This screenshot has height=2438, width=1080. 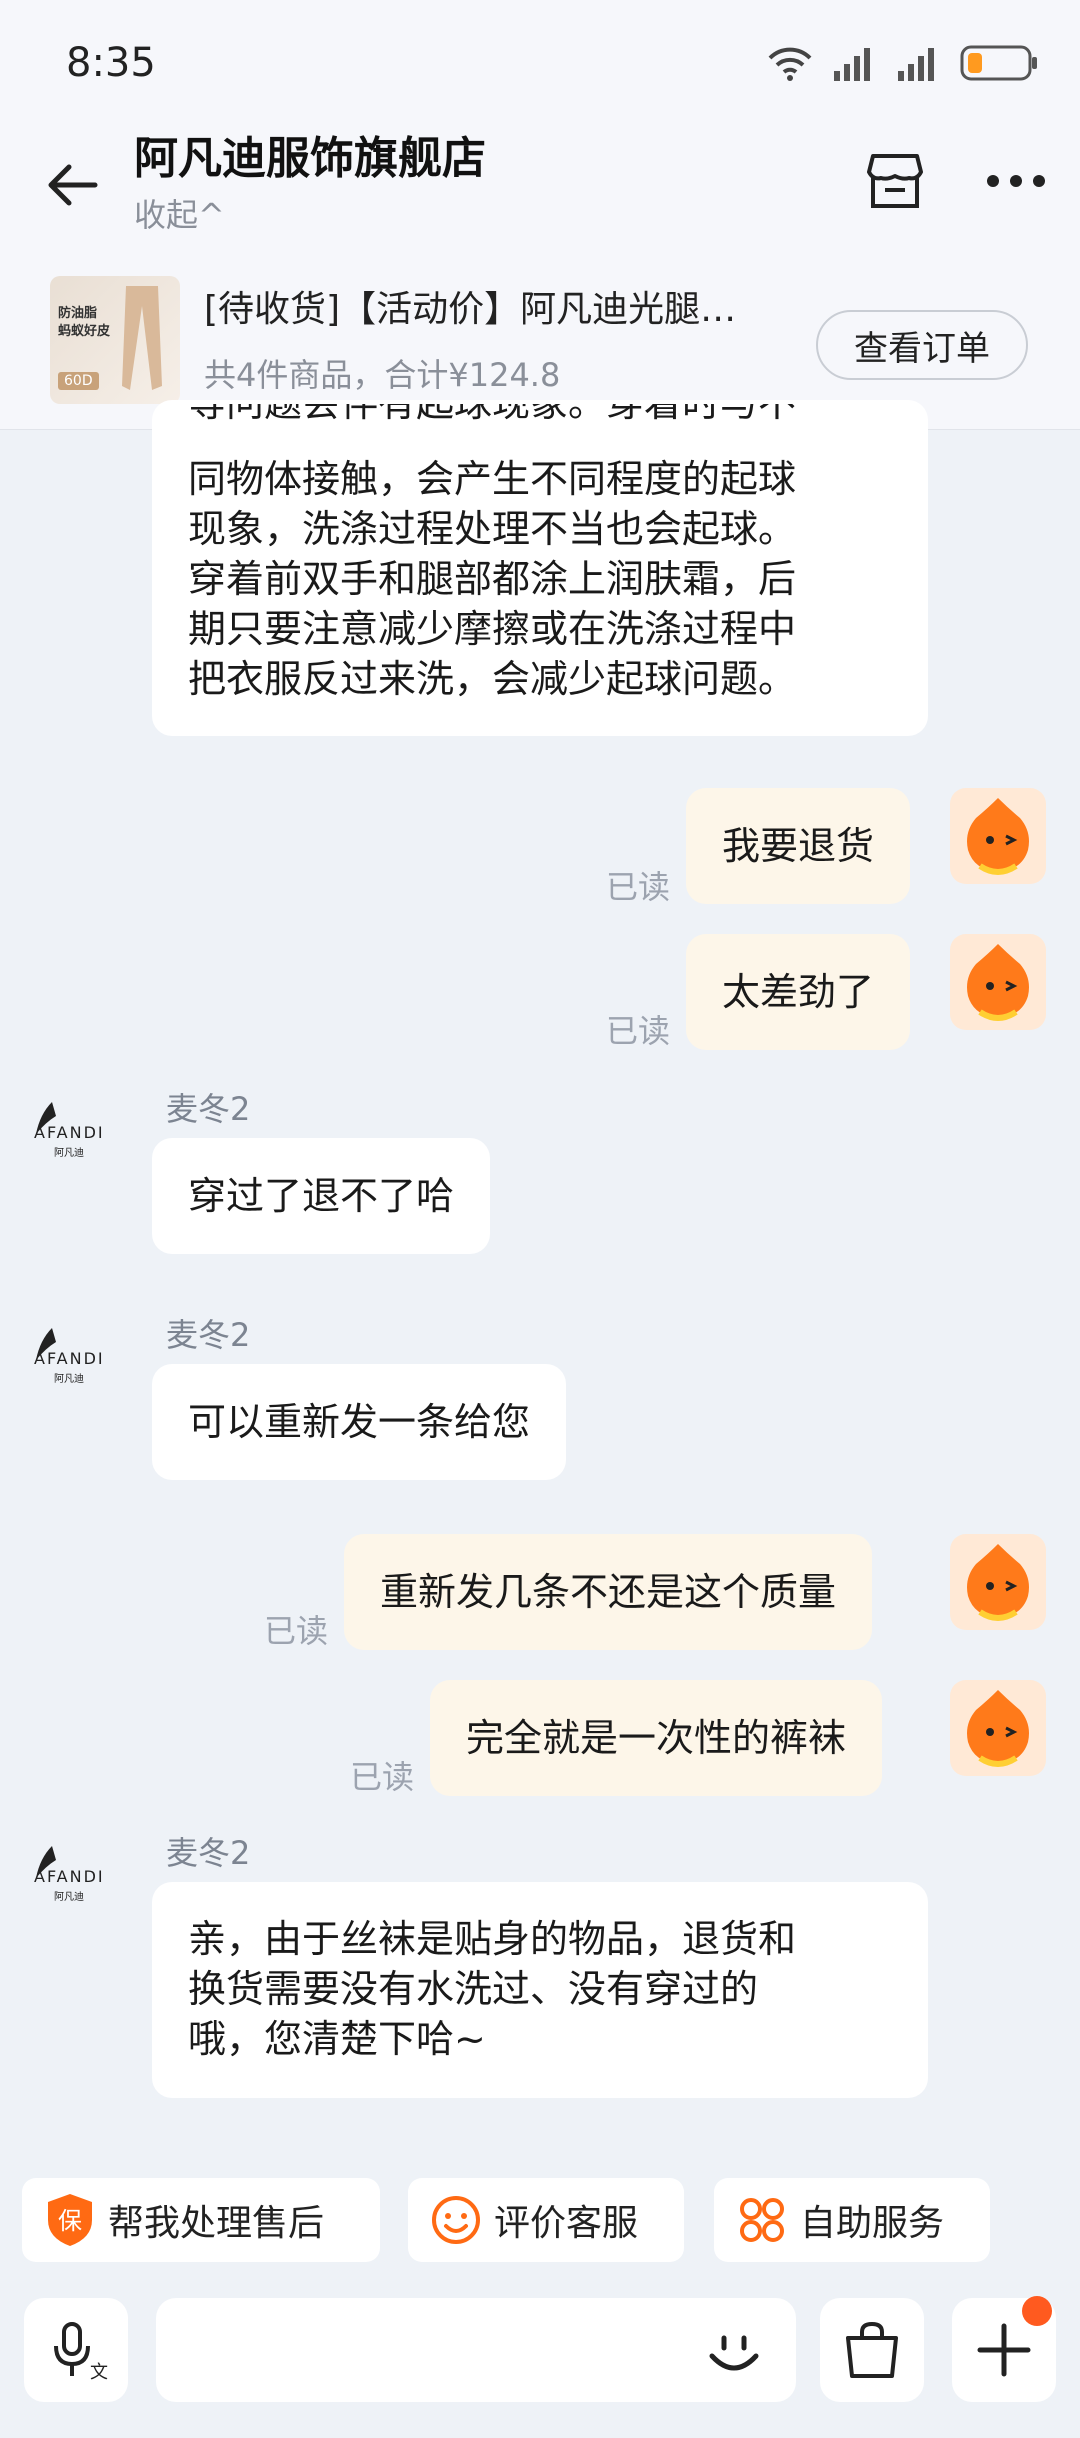 I want to click on shopping-bag-button, so click(x=872, y=2350).